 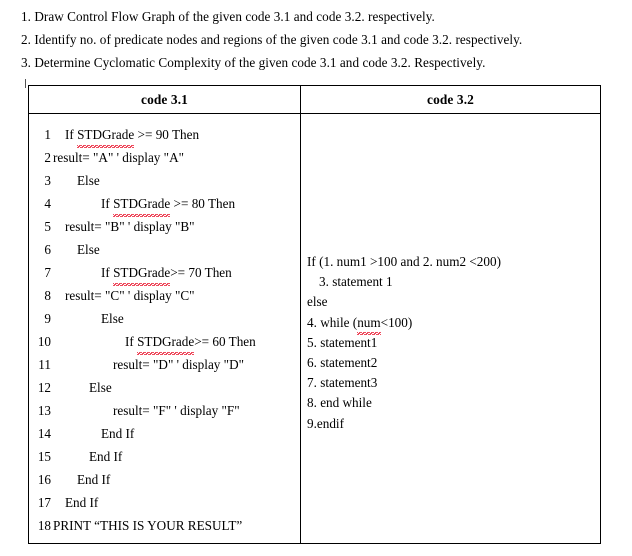 What do you see at coordinates (44, 364) in the screenshot?
I see `code-line-number: 11` at bounding box center [44, 364].